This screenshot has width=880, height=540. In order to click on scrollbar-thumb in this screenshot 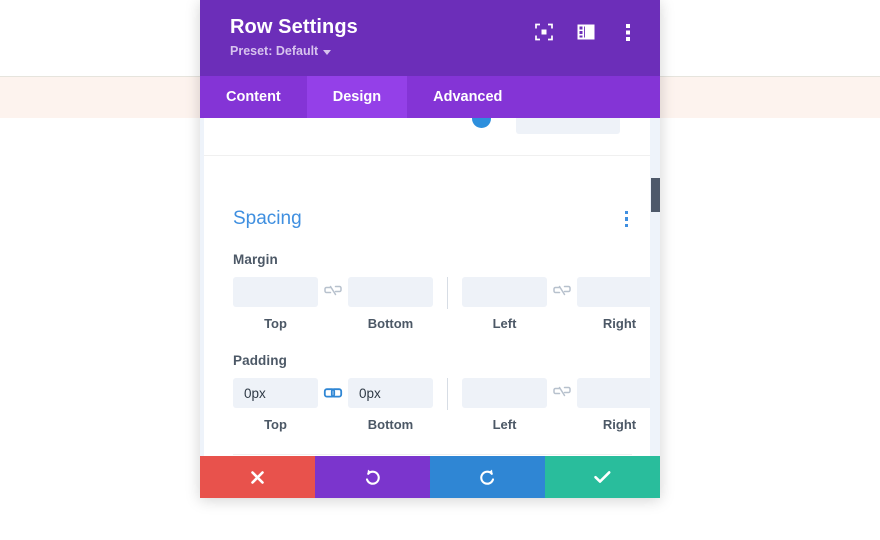, I will do `click(655, 195)`.